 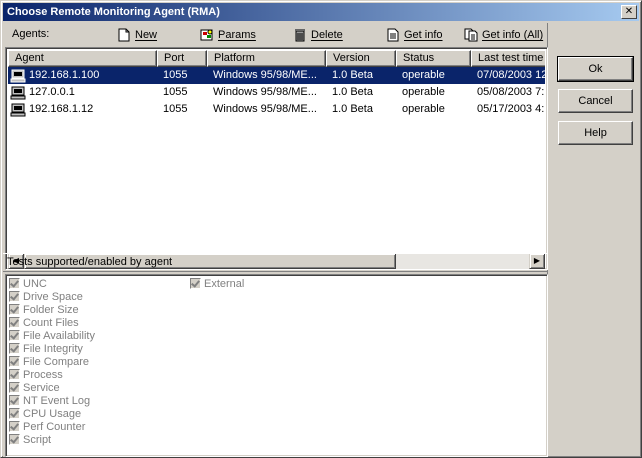 What do you see at coordinates (300, 35) in the screenshot?
I see `trash-icon` at bounding box center [300, 35].